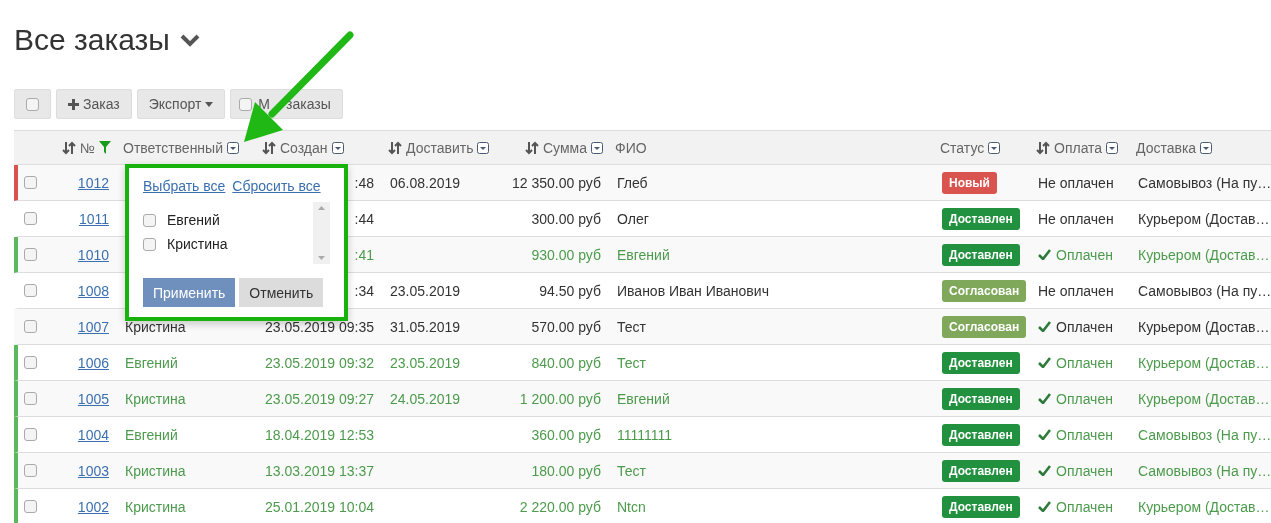 The image size is (1271, 523). I want to click on option-label: Кристина, so click(197, 244).